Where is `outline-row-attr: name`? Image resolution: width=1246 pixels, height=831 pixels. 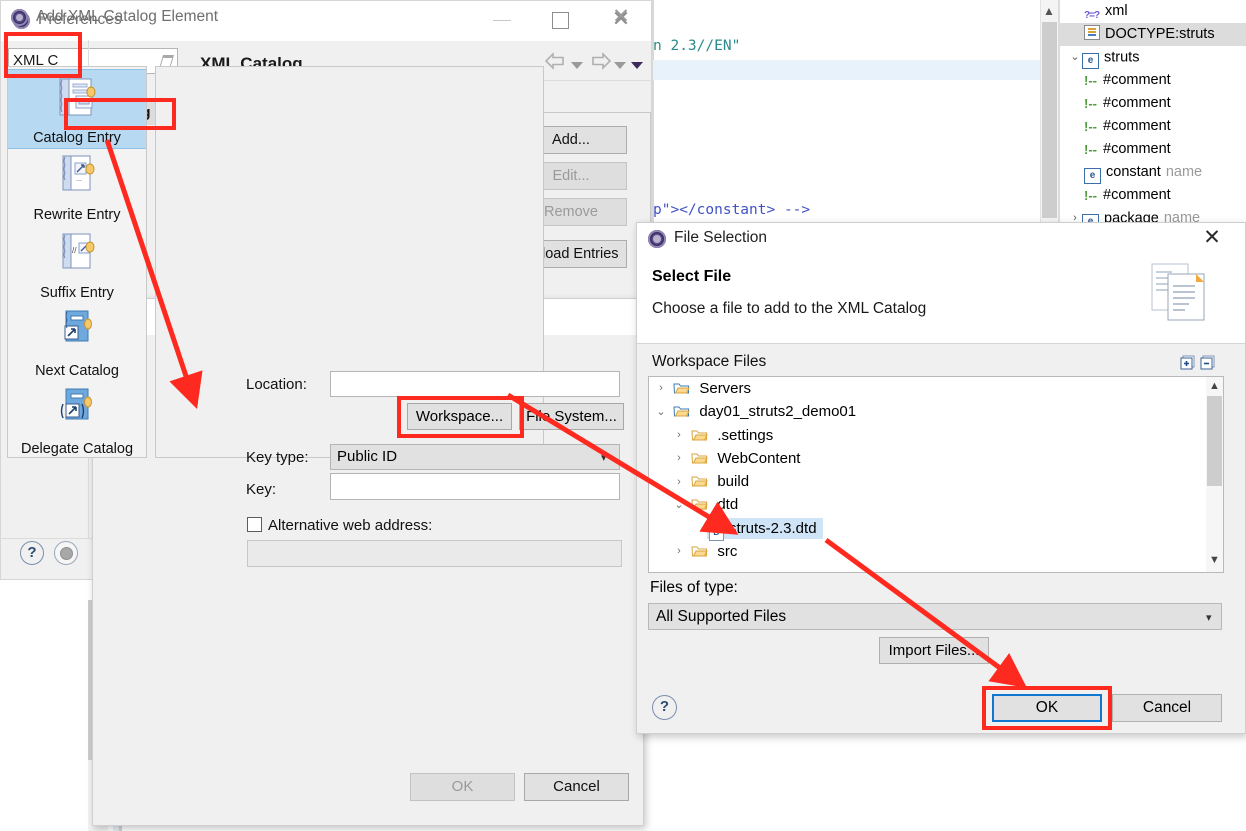 outline-row-attr: name is located at coordinates (1184, 172).